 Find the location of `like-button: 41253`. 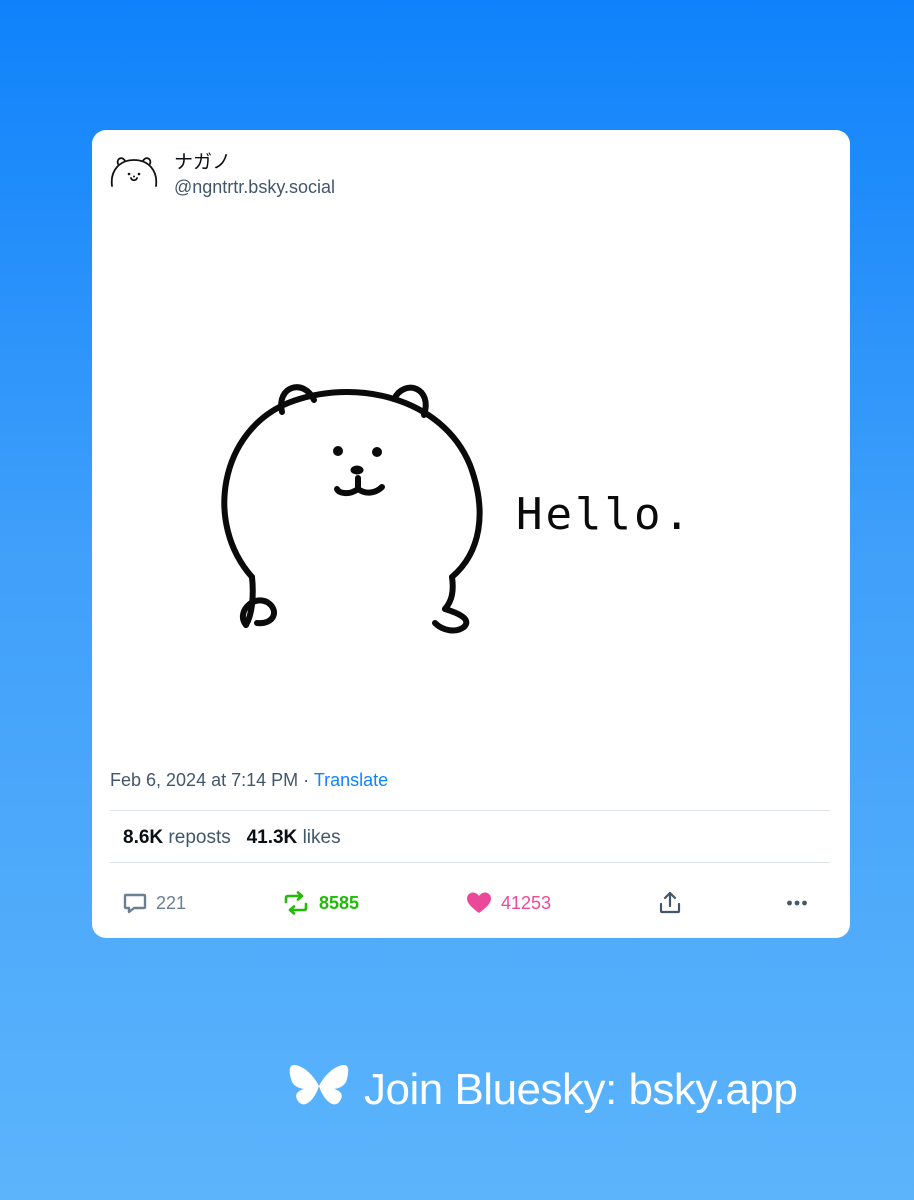

like-button: 41253 is located at coordinates (508, 903).